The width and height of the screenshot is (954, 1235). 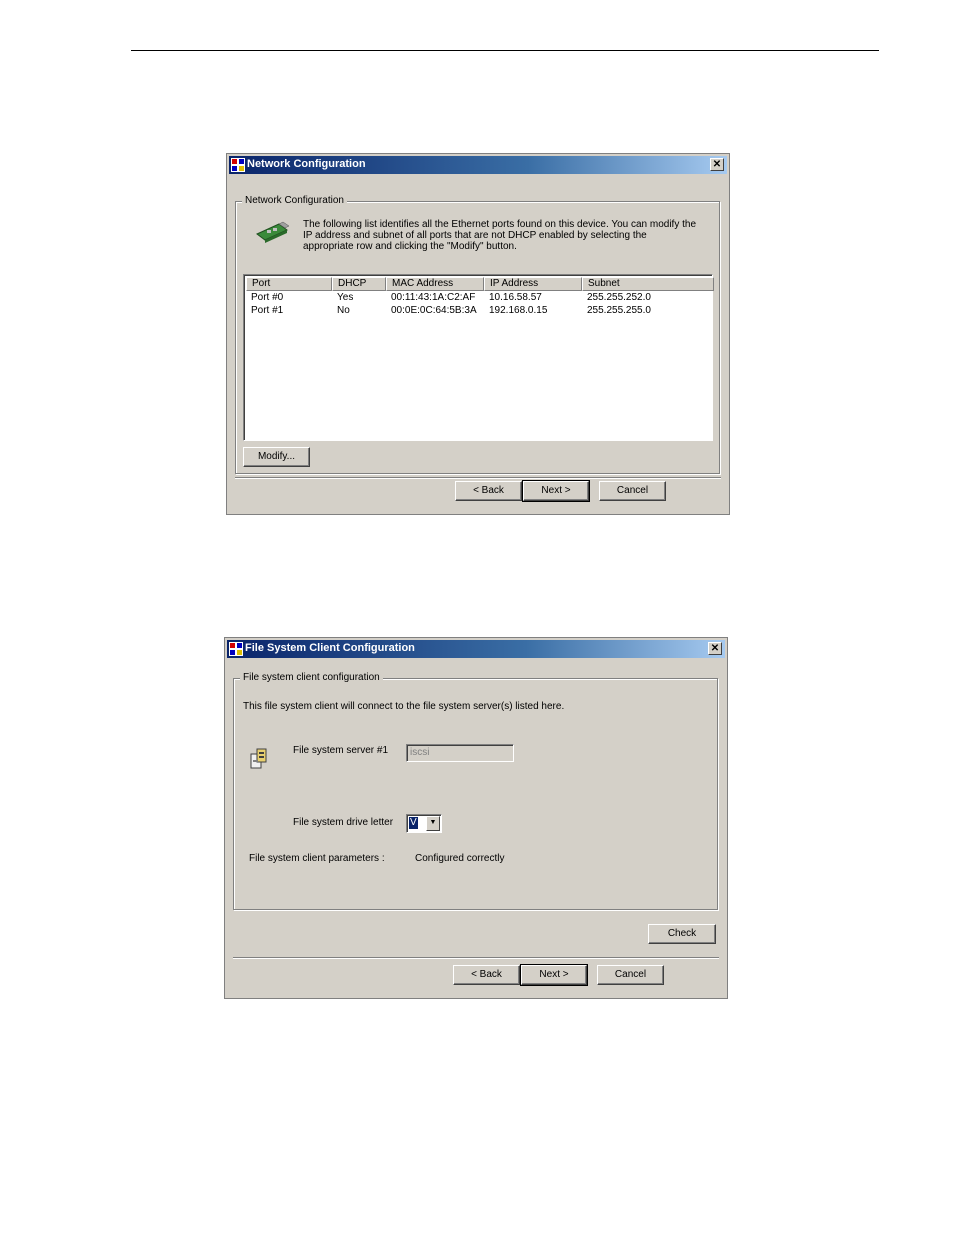 What do you see at coordinates (424, 823) in the screenshot?
I see `drive-letter-select: V ▼` at bounding box center [424, 823].